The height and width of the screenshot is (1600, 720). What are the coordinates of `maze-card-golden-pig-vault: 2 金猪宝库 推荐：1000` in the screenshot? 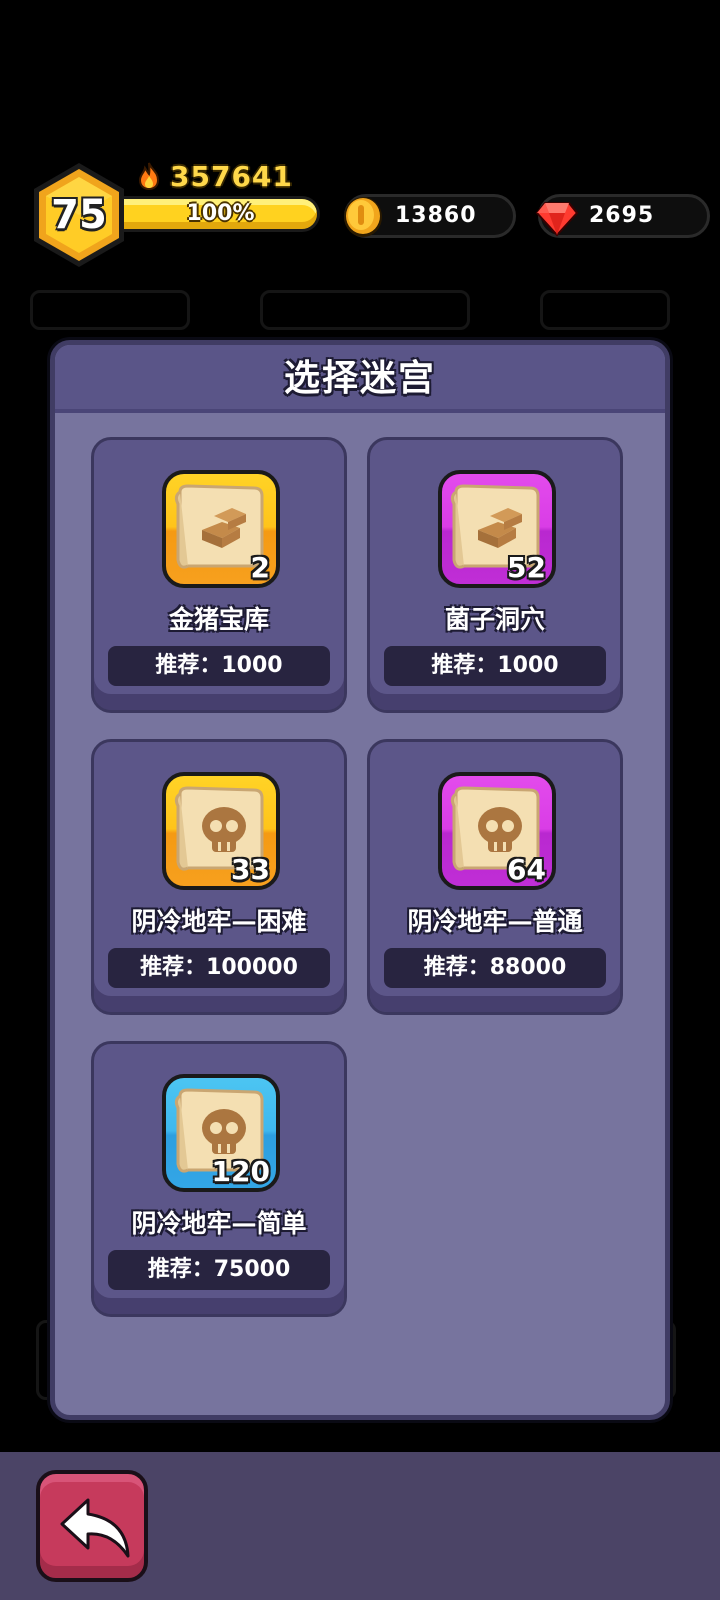 It's located at (219, 575).